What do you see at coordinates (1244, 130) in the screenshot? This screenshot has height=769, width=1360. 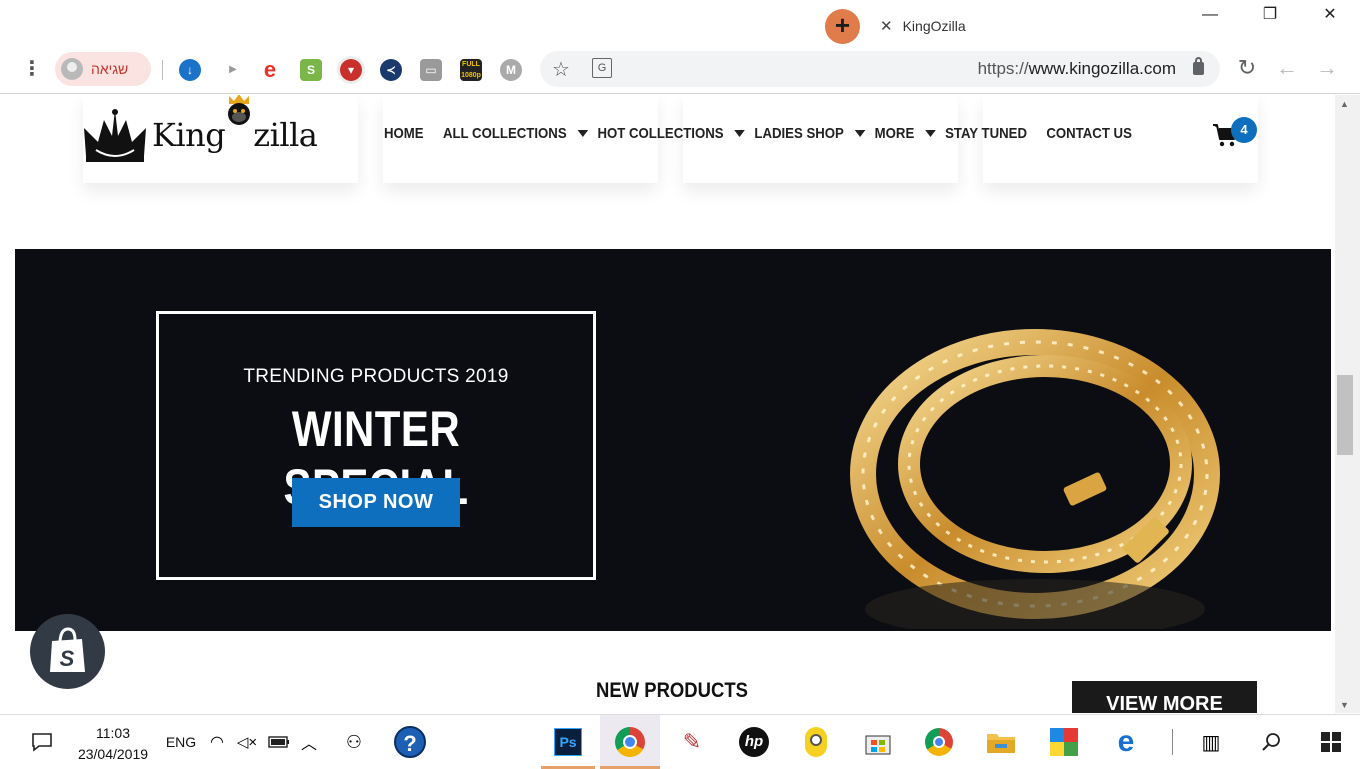 I see `cart-count-badge: 4` at bounding box center [1244, 130].